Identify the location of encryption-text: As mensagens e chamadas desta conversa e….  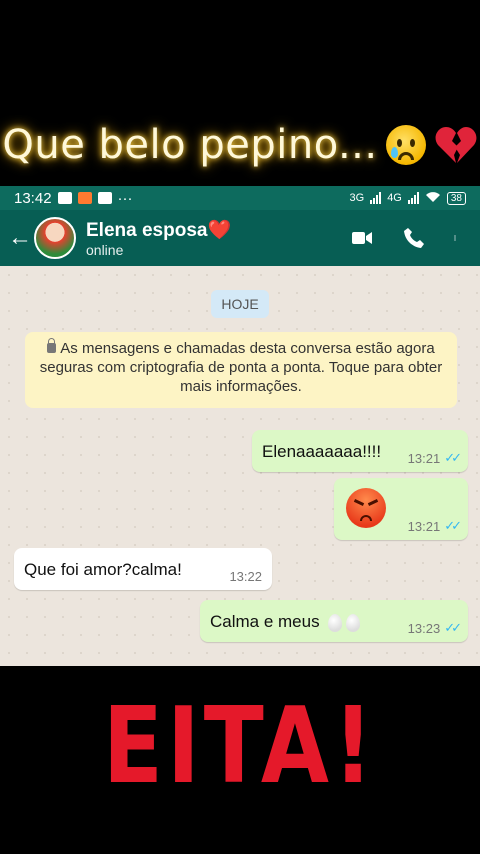
(241, 367).